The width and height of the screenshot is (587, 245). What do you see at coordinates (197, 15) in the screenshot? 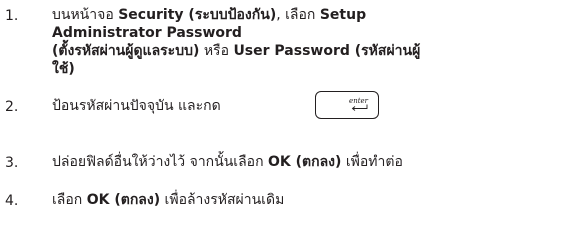
I see `security-menu-label: Security (ระบบป้องกัน)` at bounding box center [197, 15].